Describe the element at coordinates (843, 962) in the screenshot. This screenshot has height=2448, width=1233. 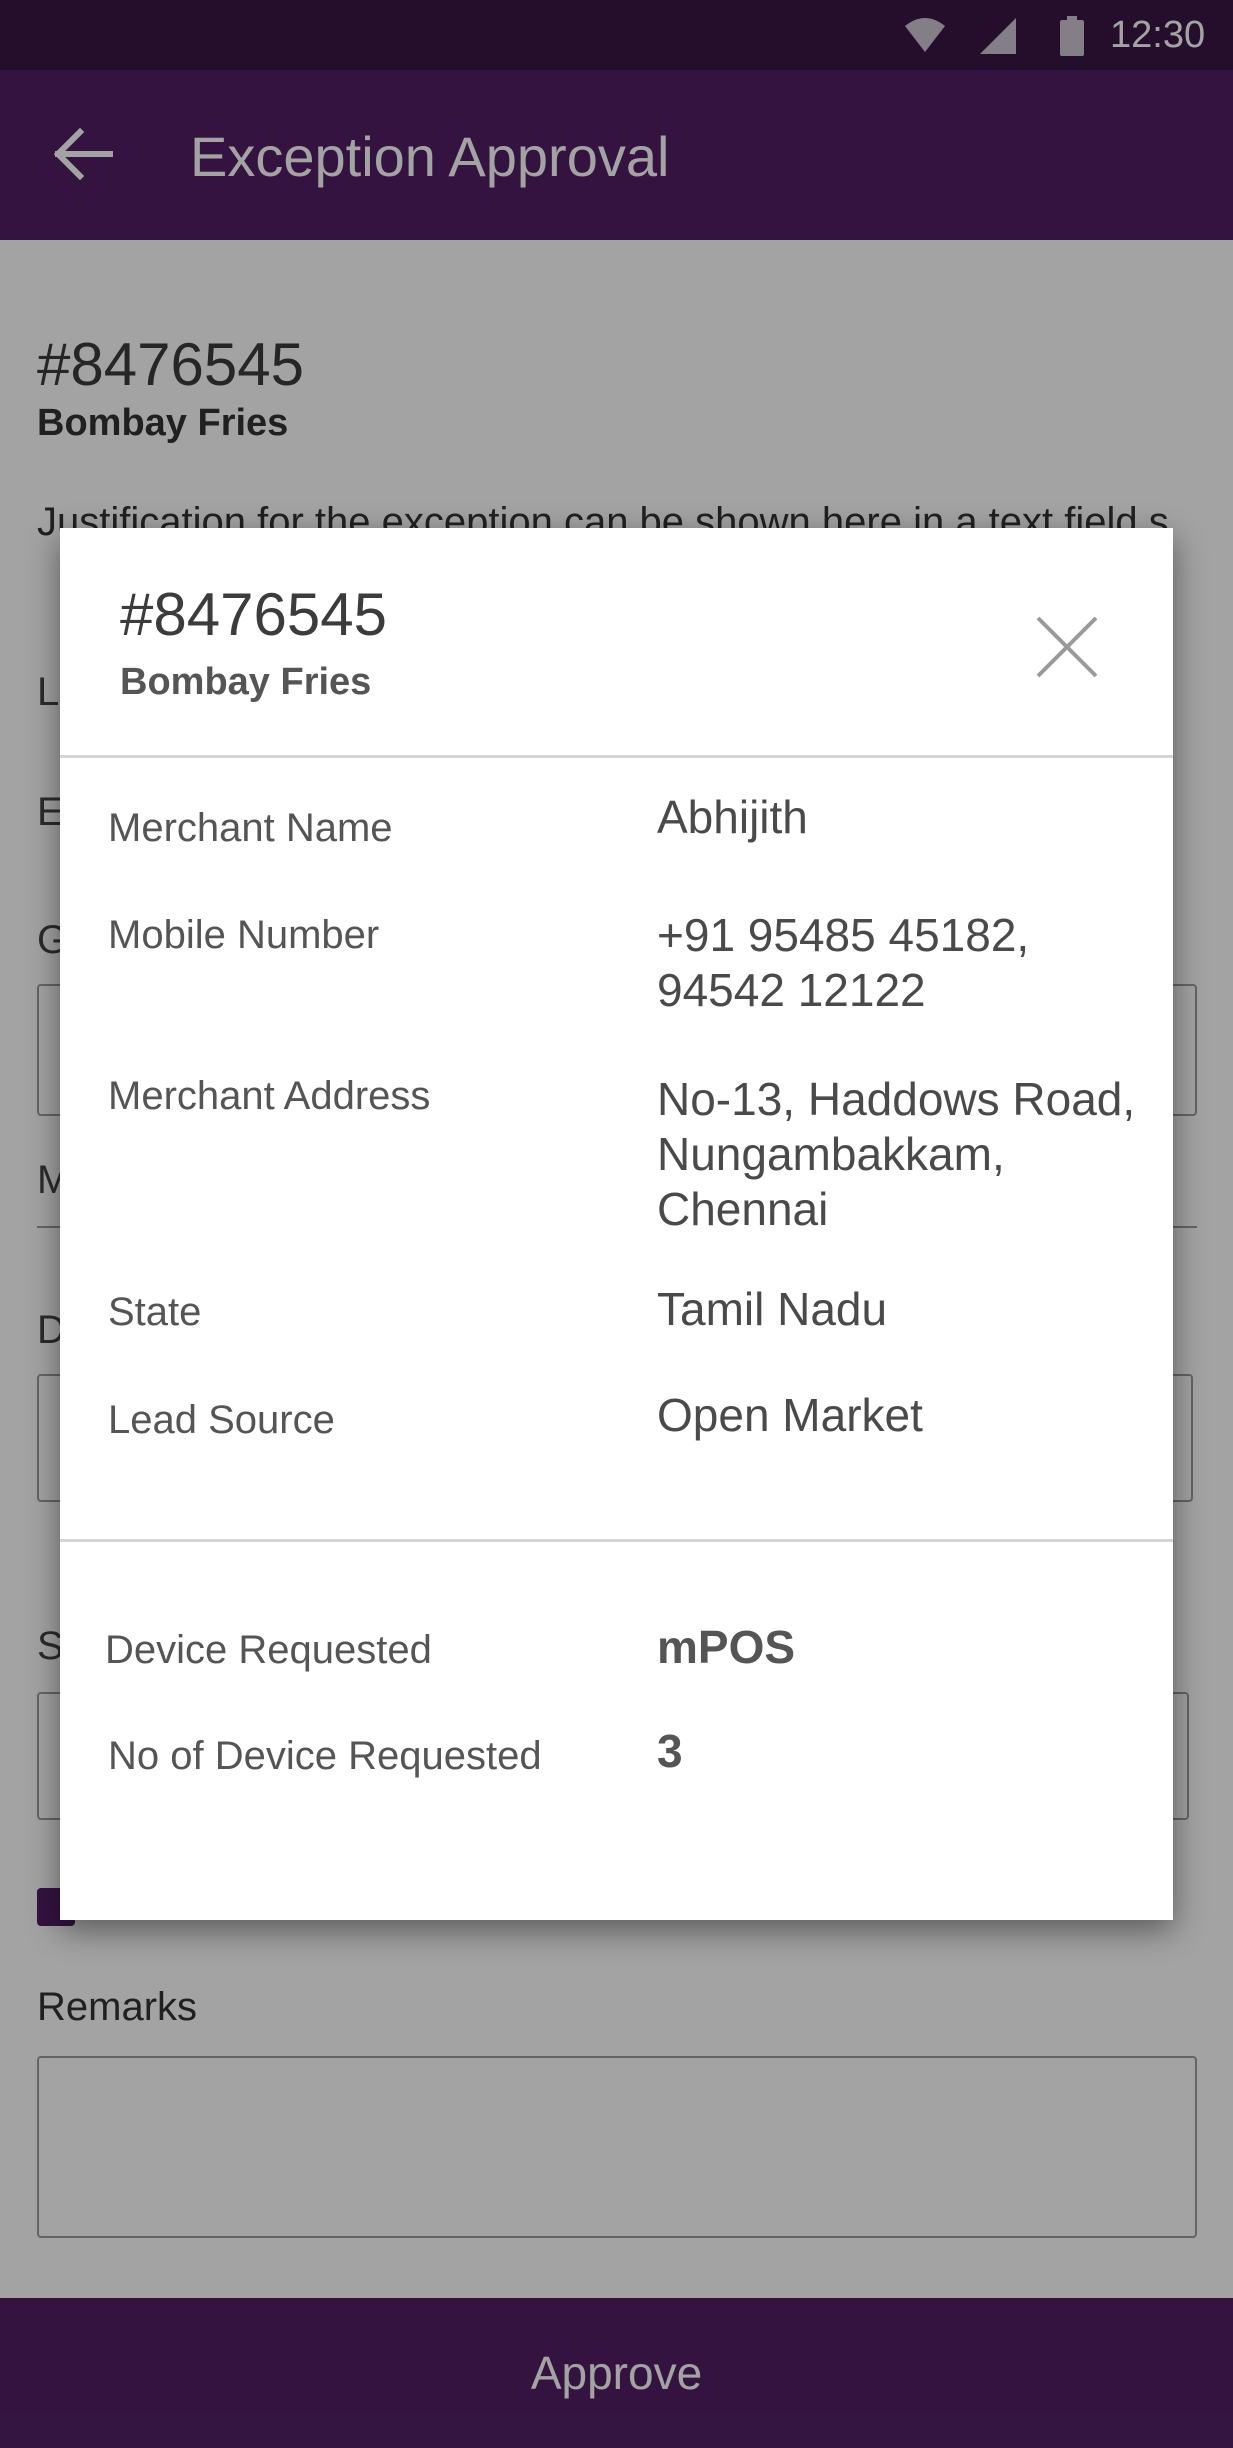
I see `detail-value: +91 95485 45182, 94542 12122` at that location.